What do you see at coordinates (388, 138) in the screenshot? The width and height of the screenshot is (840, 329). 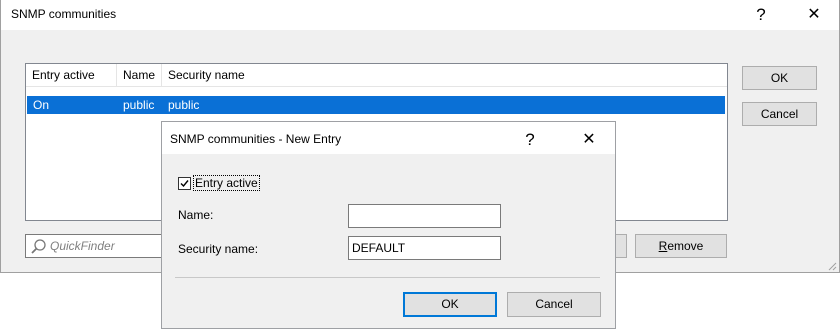 I see `dialog-title-bar: SNMP communities - New Entry ? ✕` at bounding box center [388, 138].